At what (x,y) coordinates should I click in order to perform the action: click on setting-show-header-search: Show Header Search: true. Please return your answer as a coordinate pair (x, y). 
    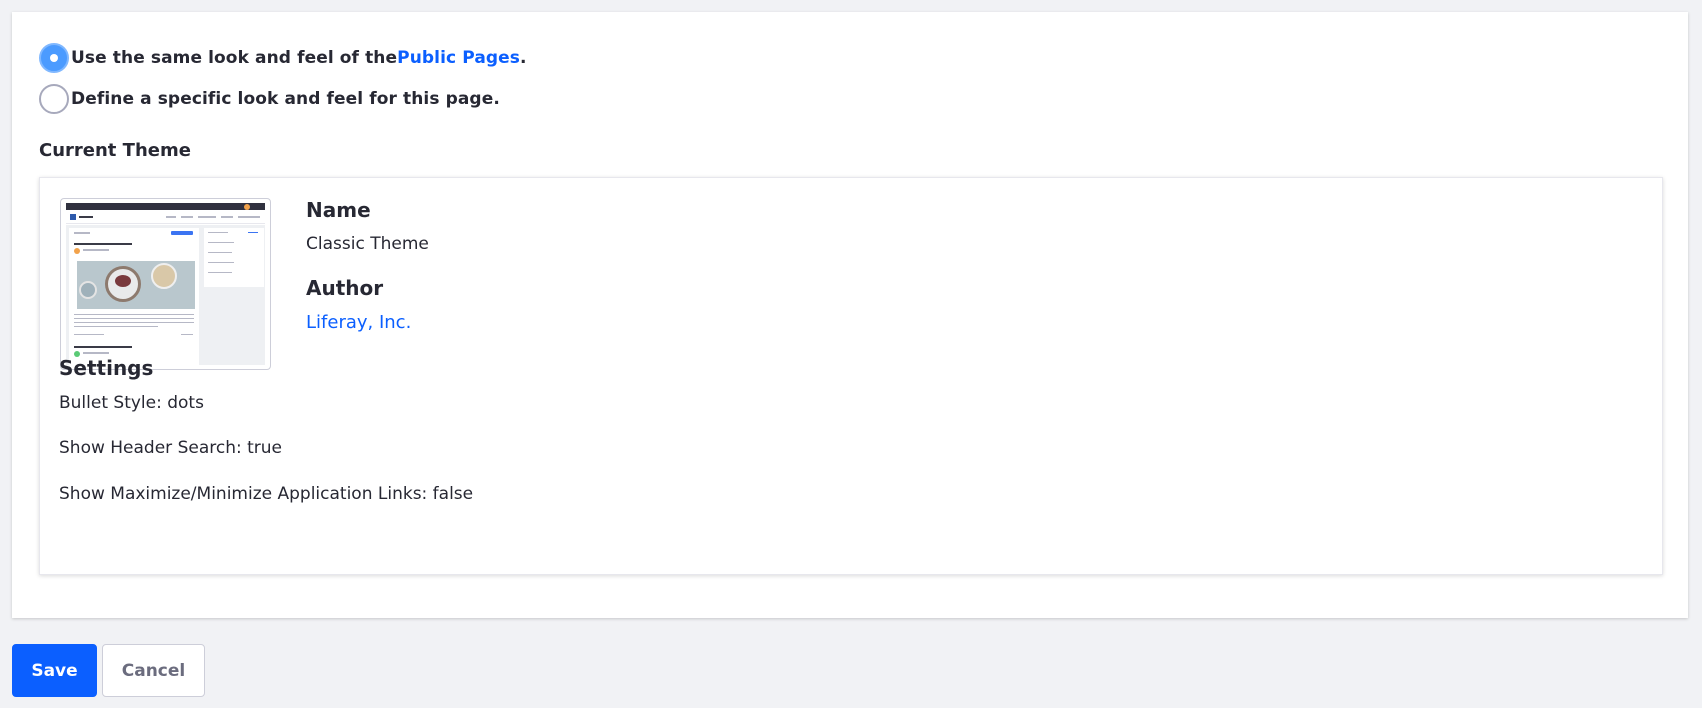
    Looking at the image, I should click on (171, 448).